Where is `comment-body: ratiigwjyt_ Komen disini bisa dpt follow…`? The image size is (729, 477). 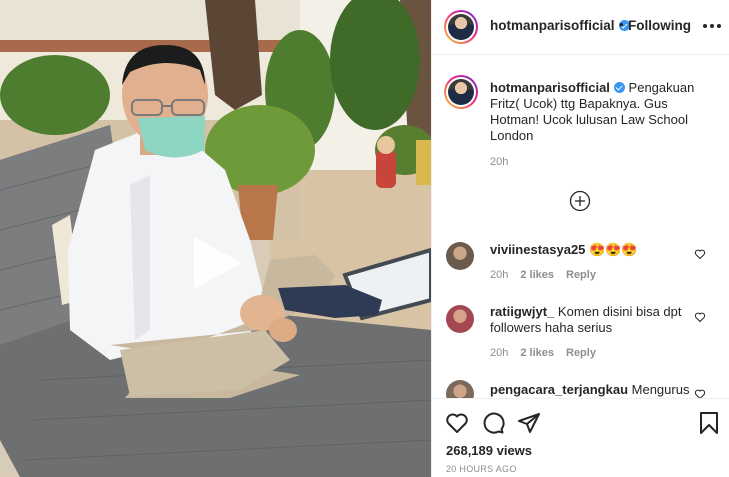
comment-body: ratiigwjyt_ Komen disini bisa dpt follow… is located at coordinates (592, 320).